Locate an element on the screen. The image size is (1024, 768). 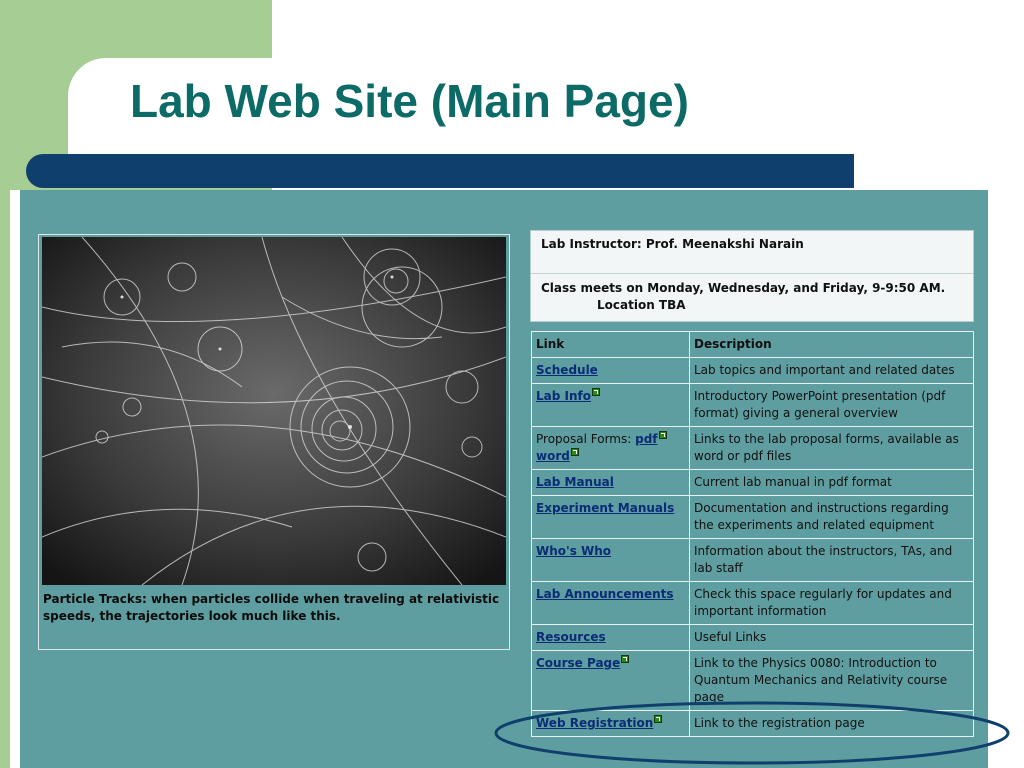
instructor-text: Lab Instructor: Prof. Meenakshi Narain is located at coordinates (672, 244).